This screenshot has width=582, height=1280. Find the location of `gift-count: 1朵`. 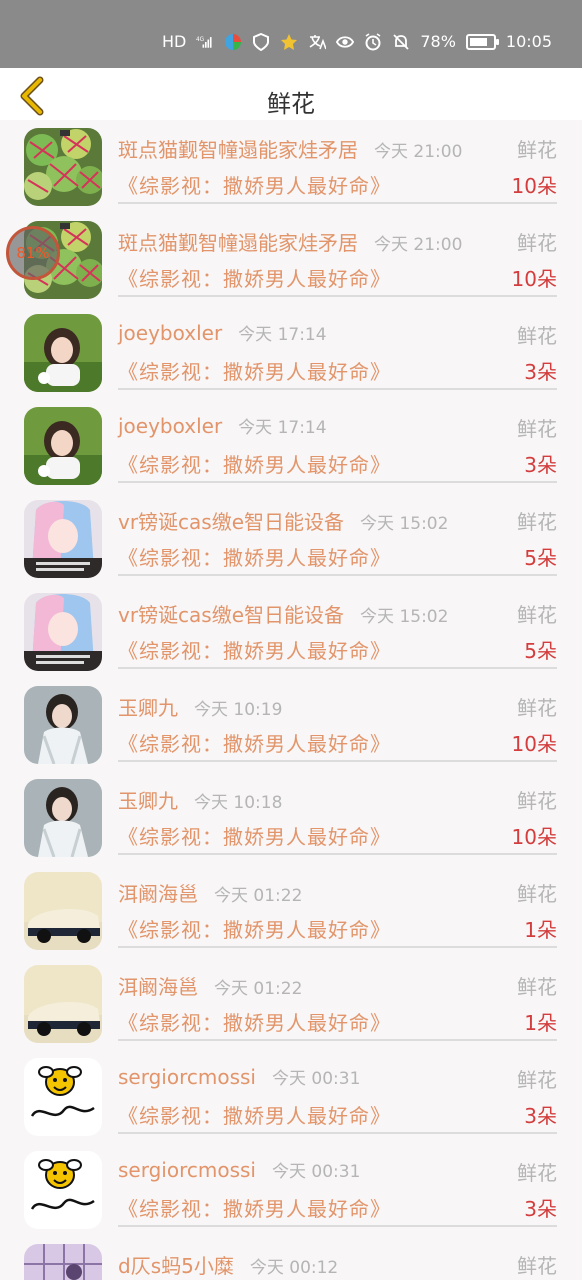

gift-count: 1朵 is located at coordinates (540, 1023).